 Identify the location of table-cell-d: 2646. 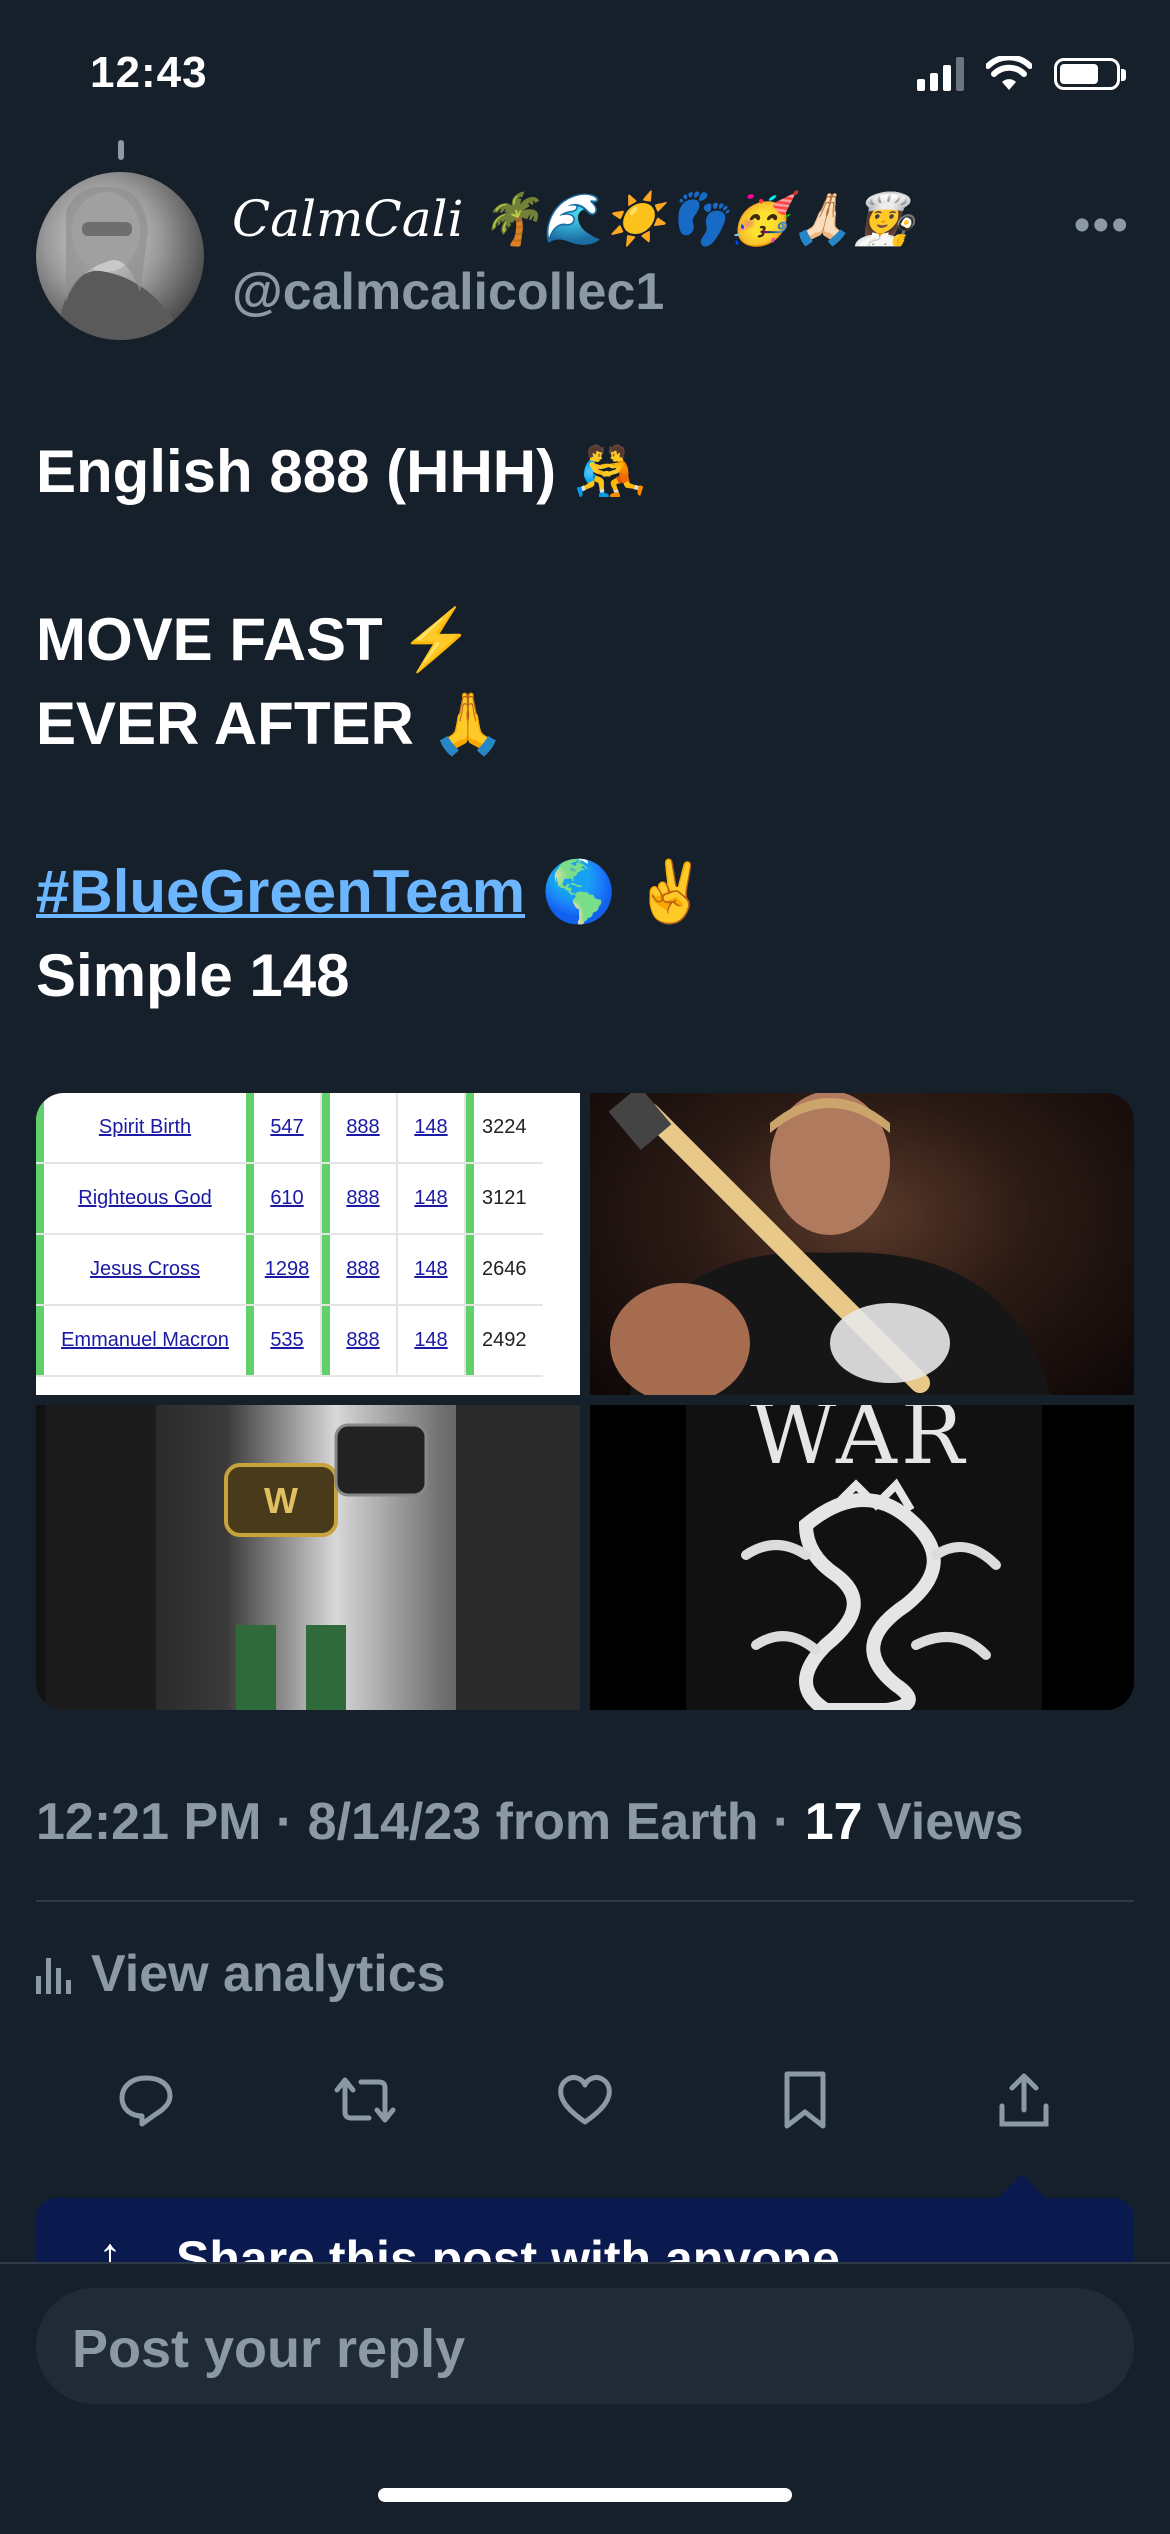
(508, 1270).